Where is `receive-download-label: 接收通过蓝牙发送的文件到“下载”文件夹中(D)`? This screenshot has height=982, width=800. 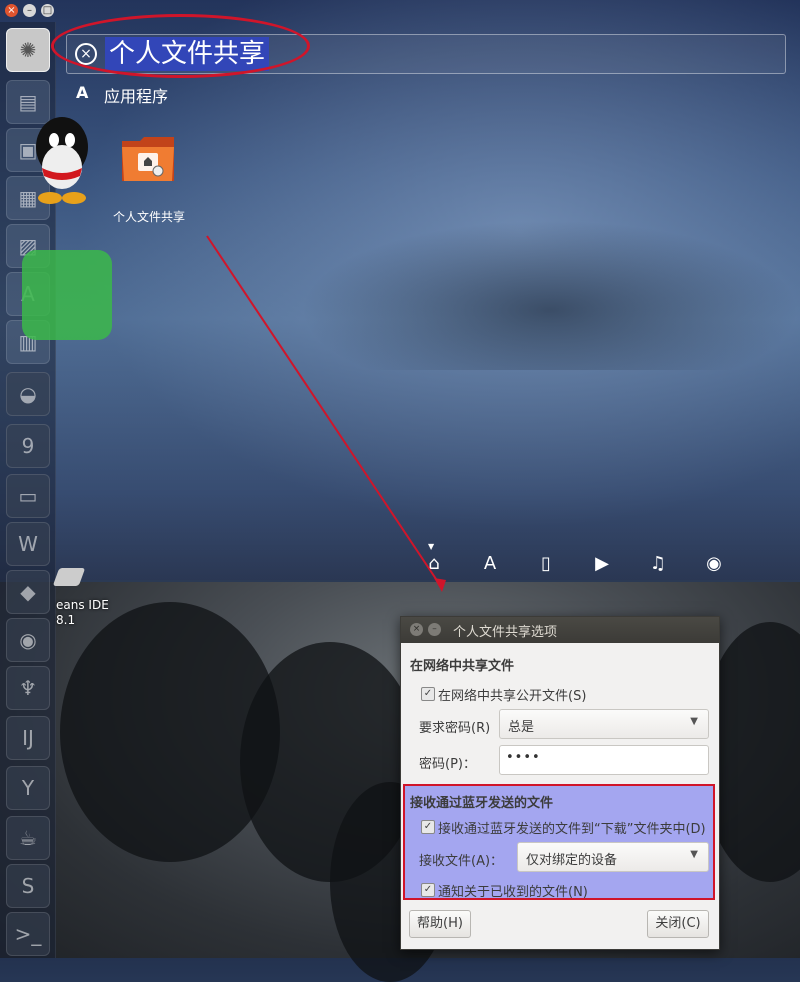
receive-download-label: 接收通过蓝牙发送的文件到“下载”文件夹中(D) is located at coordinates (572, 827).